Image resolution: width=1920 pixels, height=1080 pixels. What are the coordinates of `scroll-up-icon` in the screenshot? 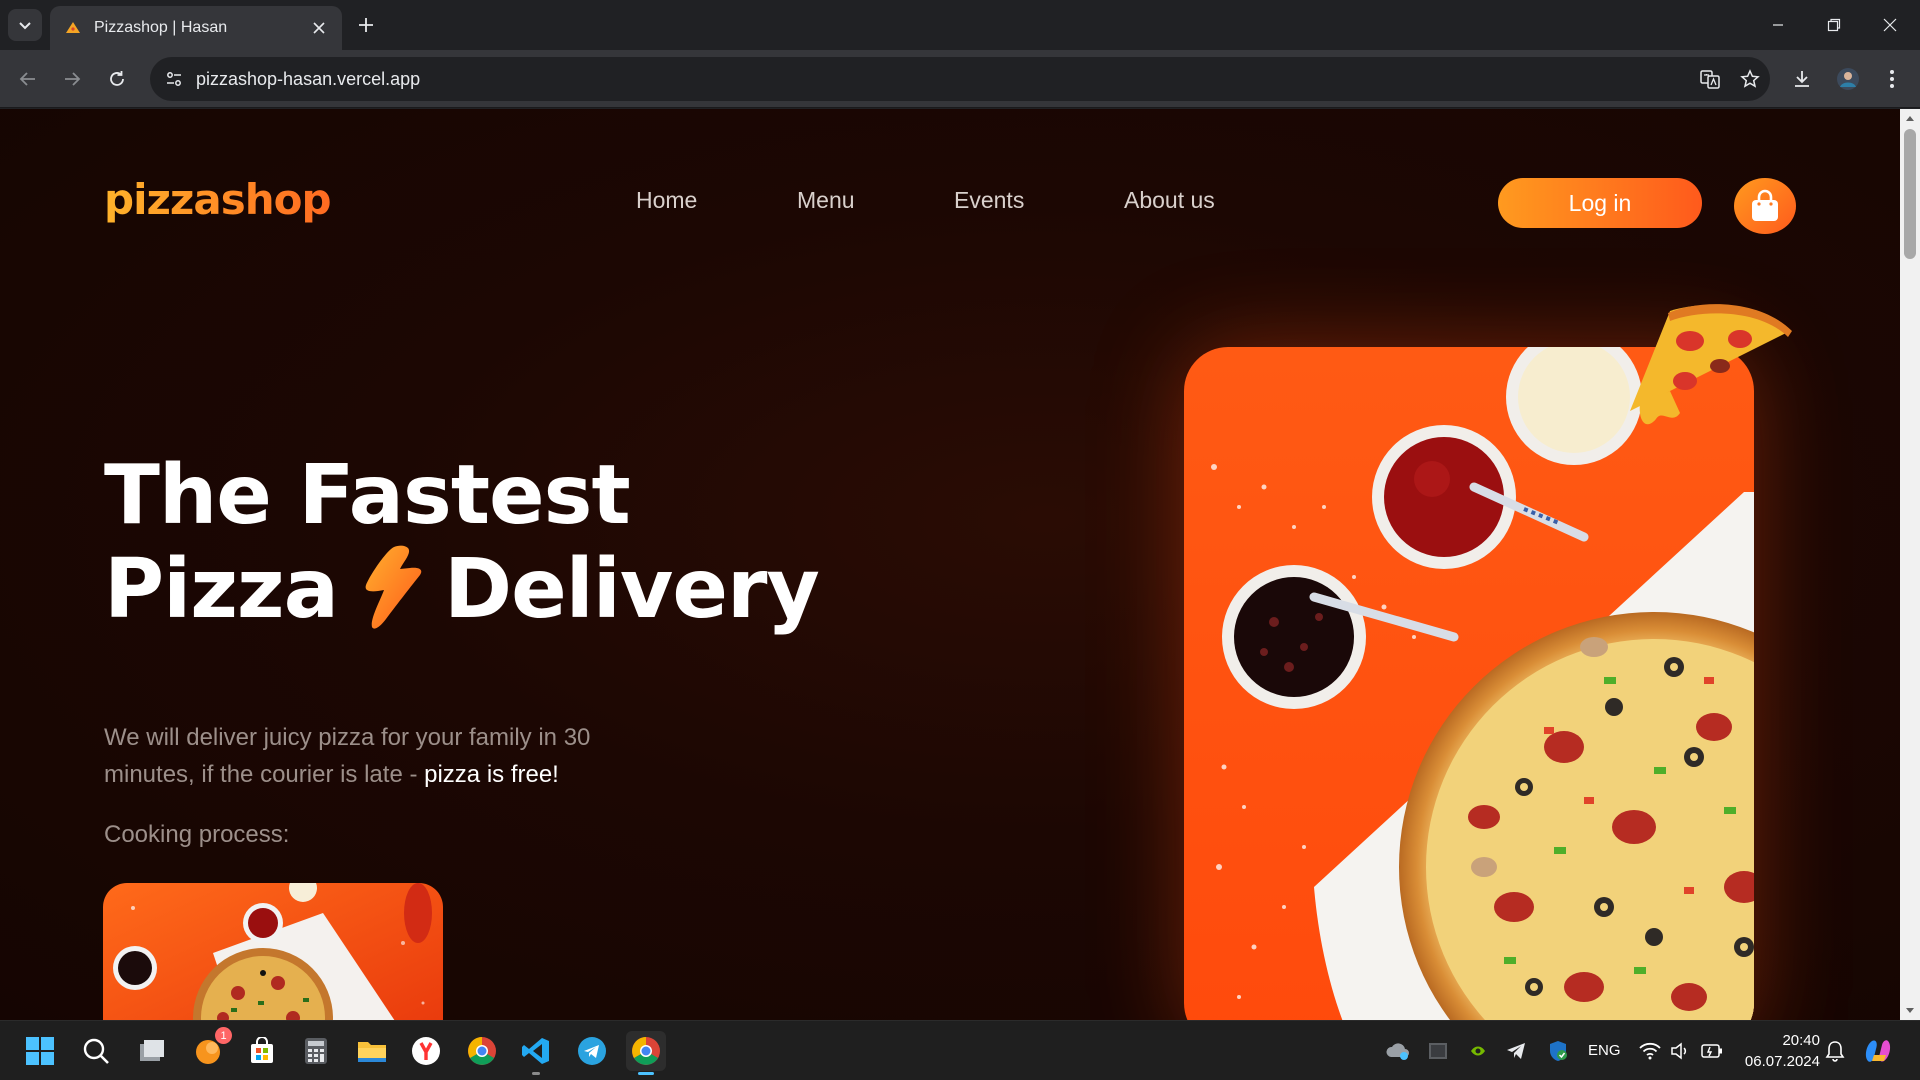 It's located at (1910, 118).